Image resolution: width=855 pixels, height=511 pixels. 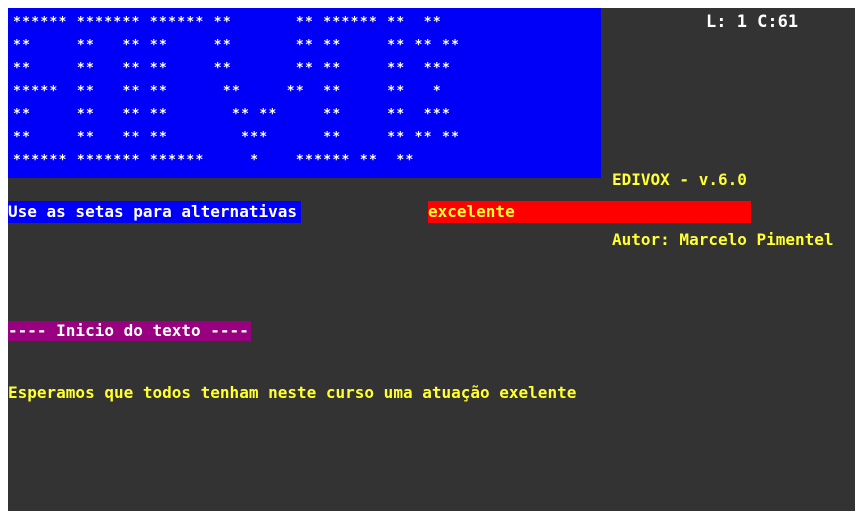 I want to click on text-start-marker: ---- Inicio do texto ----, so click(x=129, y=331).